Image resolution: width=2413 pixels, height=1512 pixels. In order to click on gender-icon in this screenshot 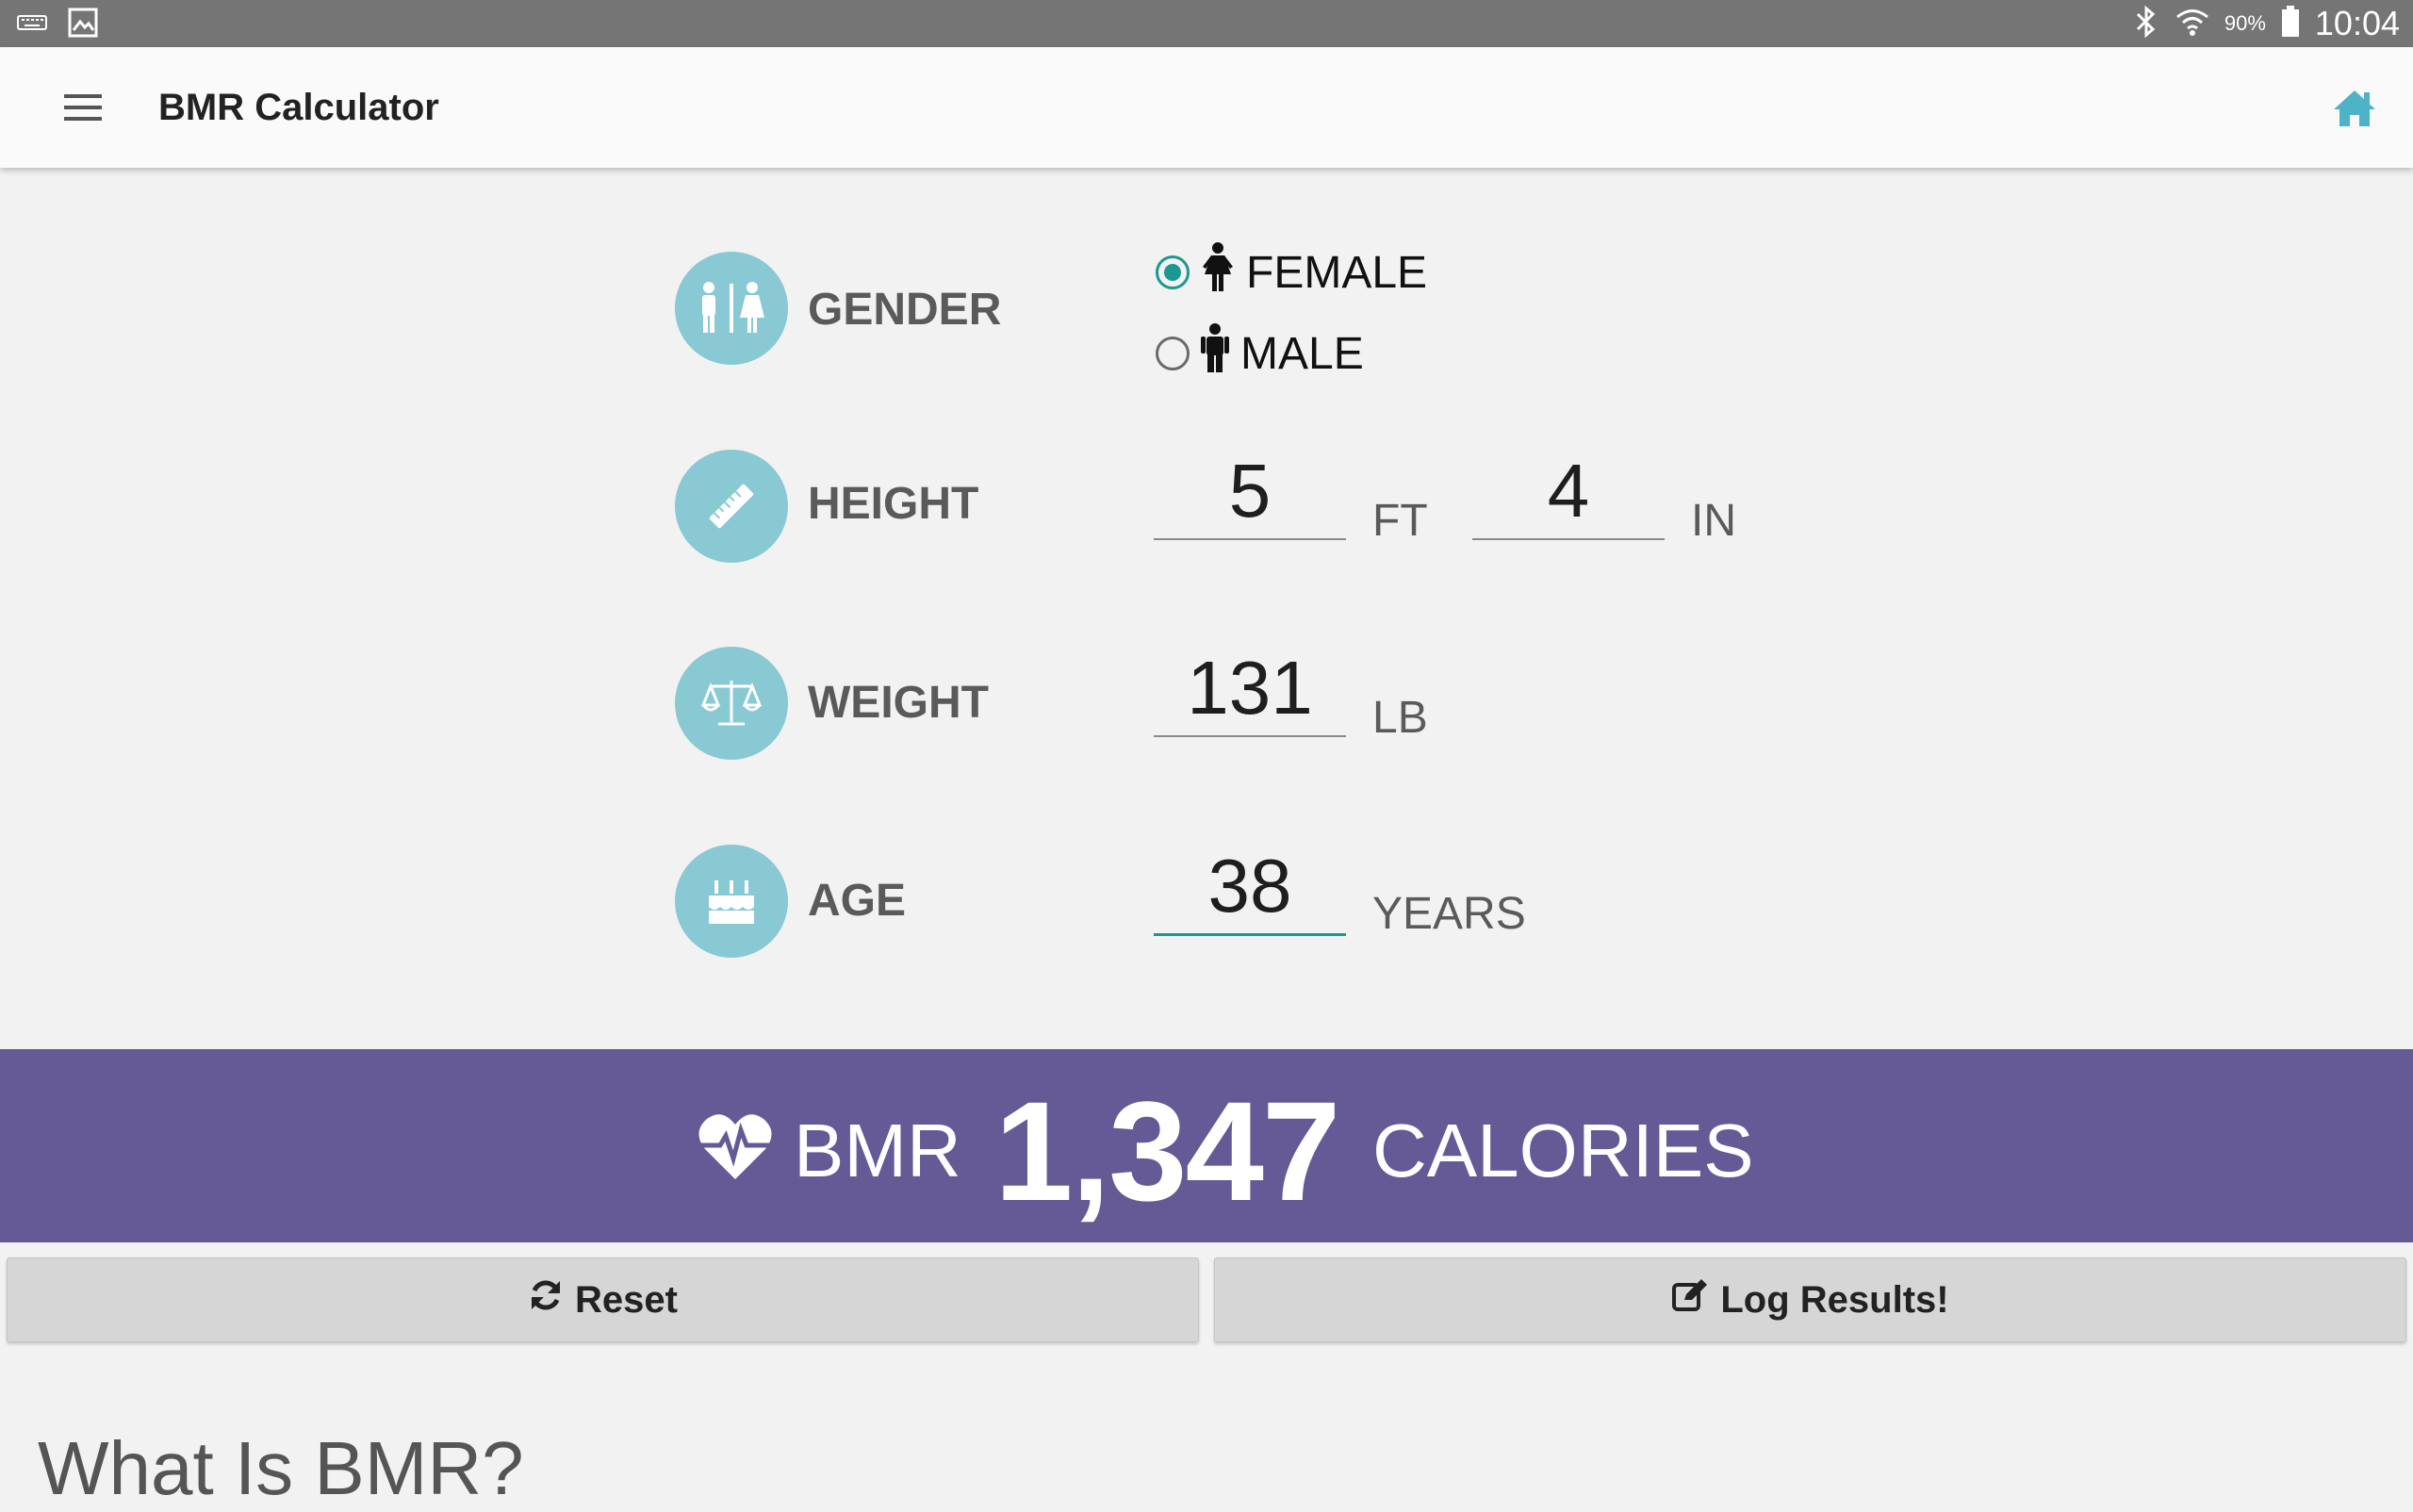, I will do `click(731, 309)`.